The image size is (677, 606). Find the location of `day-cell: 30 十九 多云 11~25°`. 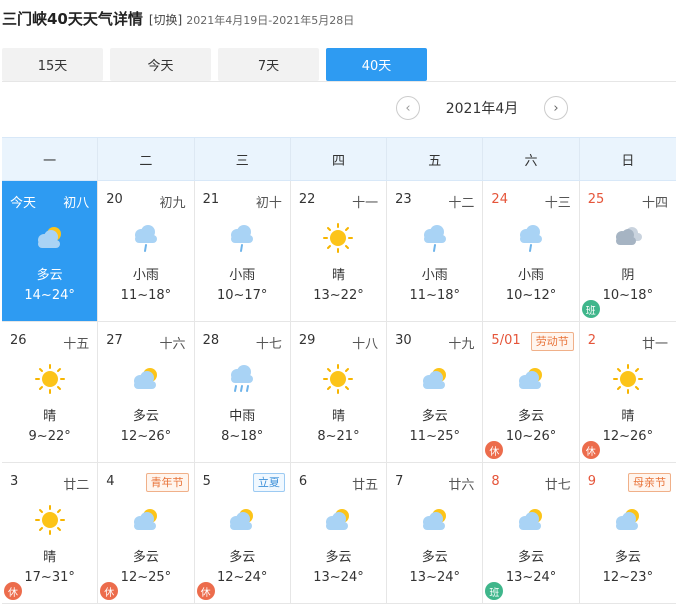

day-cell: 30 十九 多云 11~25° is located at coordinates (435, 392).